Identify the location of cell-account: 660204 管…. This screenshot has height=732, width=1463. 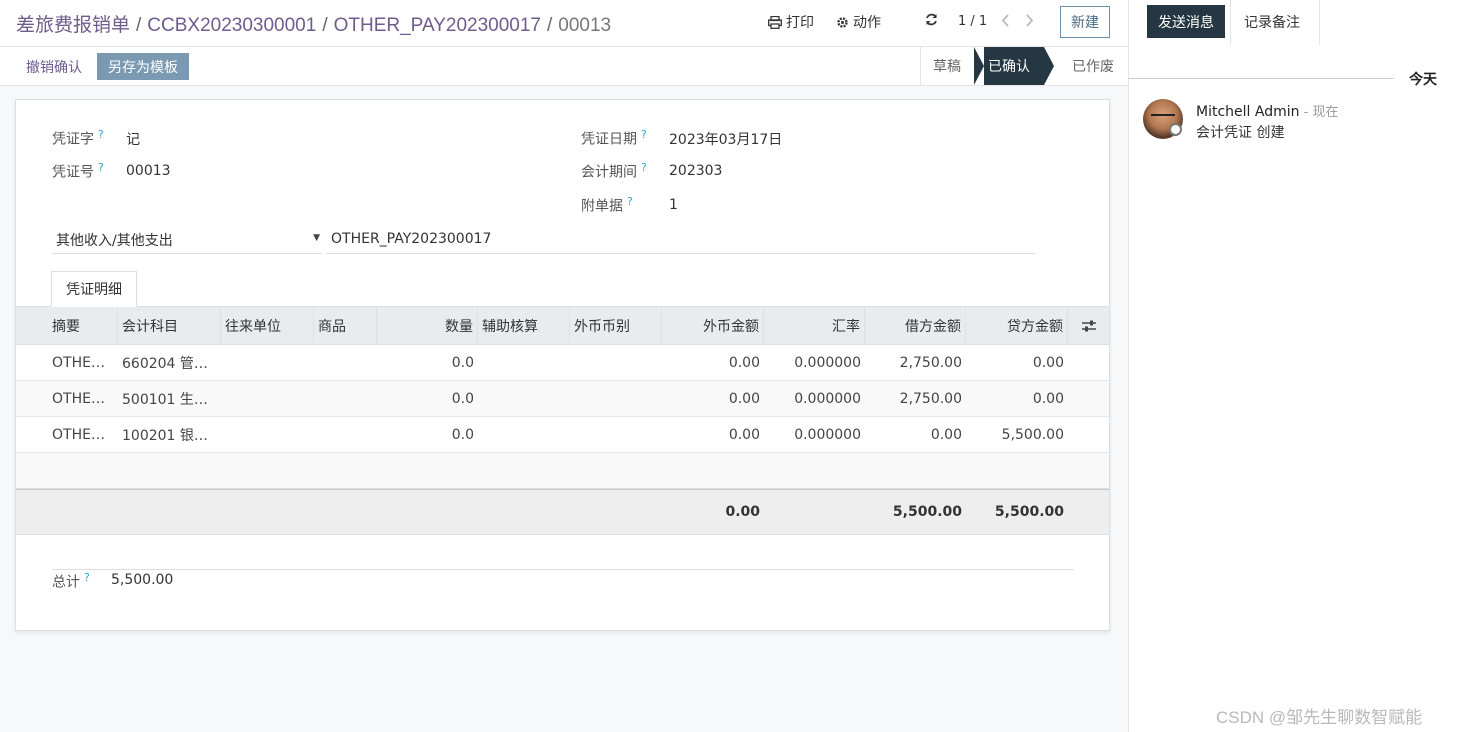
(165, 363).